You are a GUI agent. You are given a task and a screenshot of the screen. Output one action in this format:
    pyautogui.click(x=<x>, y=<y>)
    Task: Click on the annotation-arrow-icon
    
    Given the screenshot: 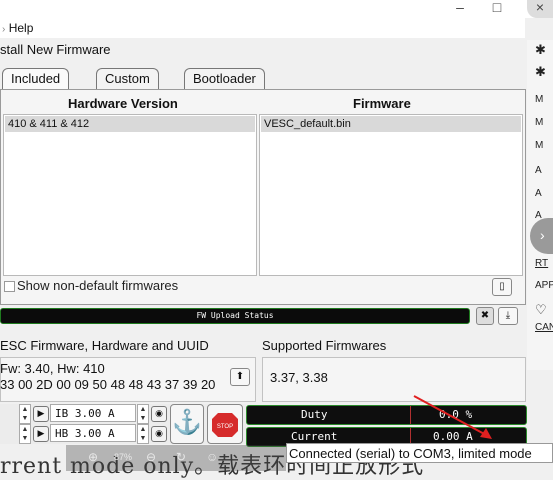 What is the action you would take?
    pyautogui.click(x=452, y=417)
    